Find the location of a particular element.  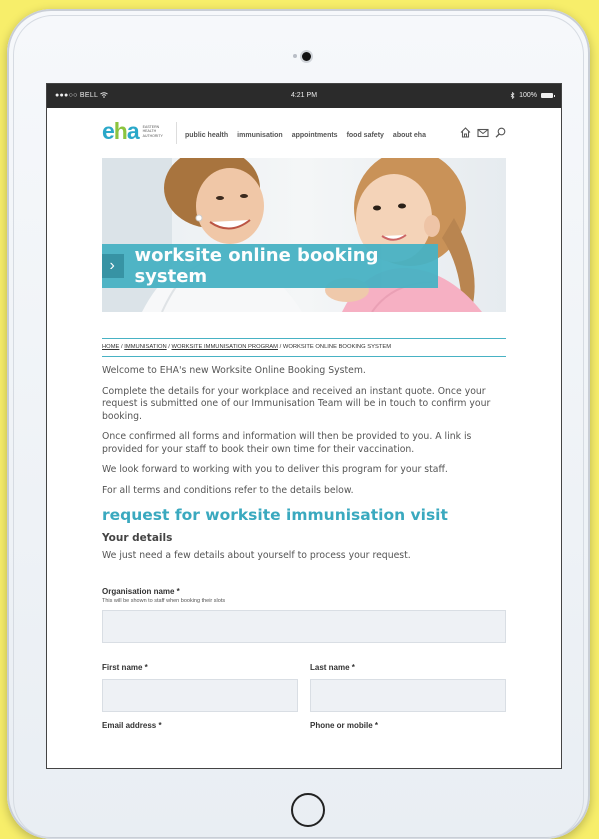

home-icon is located at coordinates (465, 132).